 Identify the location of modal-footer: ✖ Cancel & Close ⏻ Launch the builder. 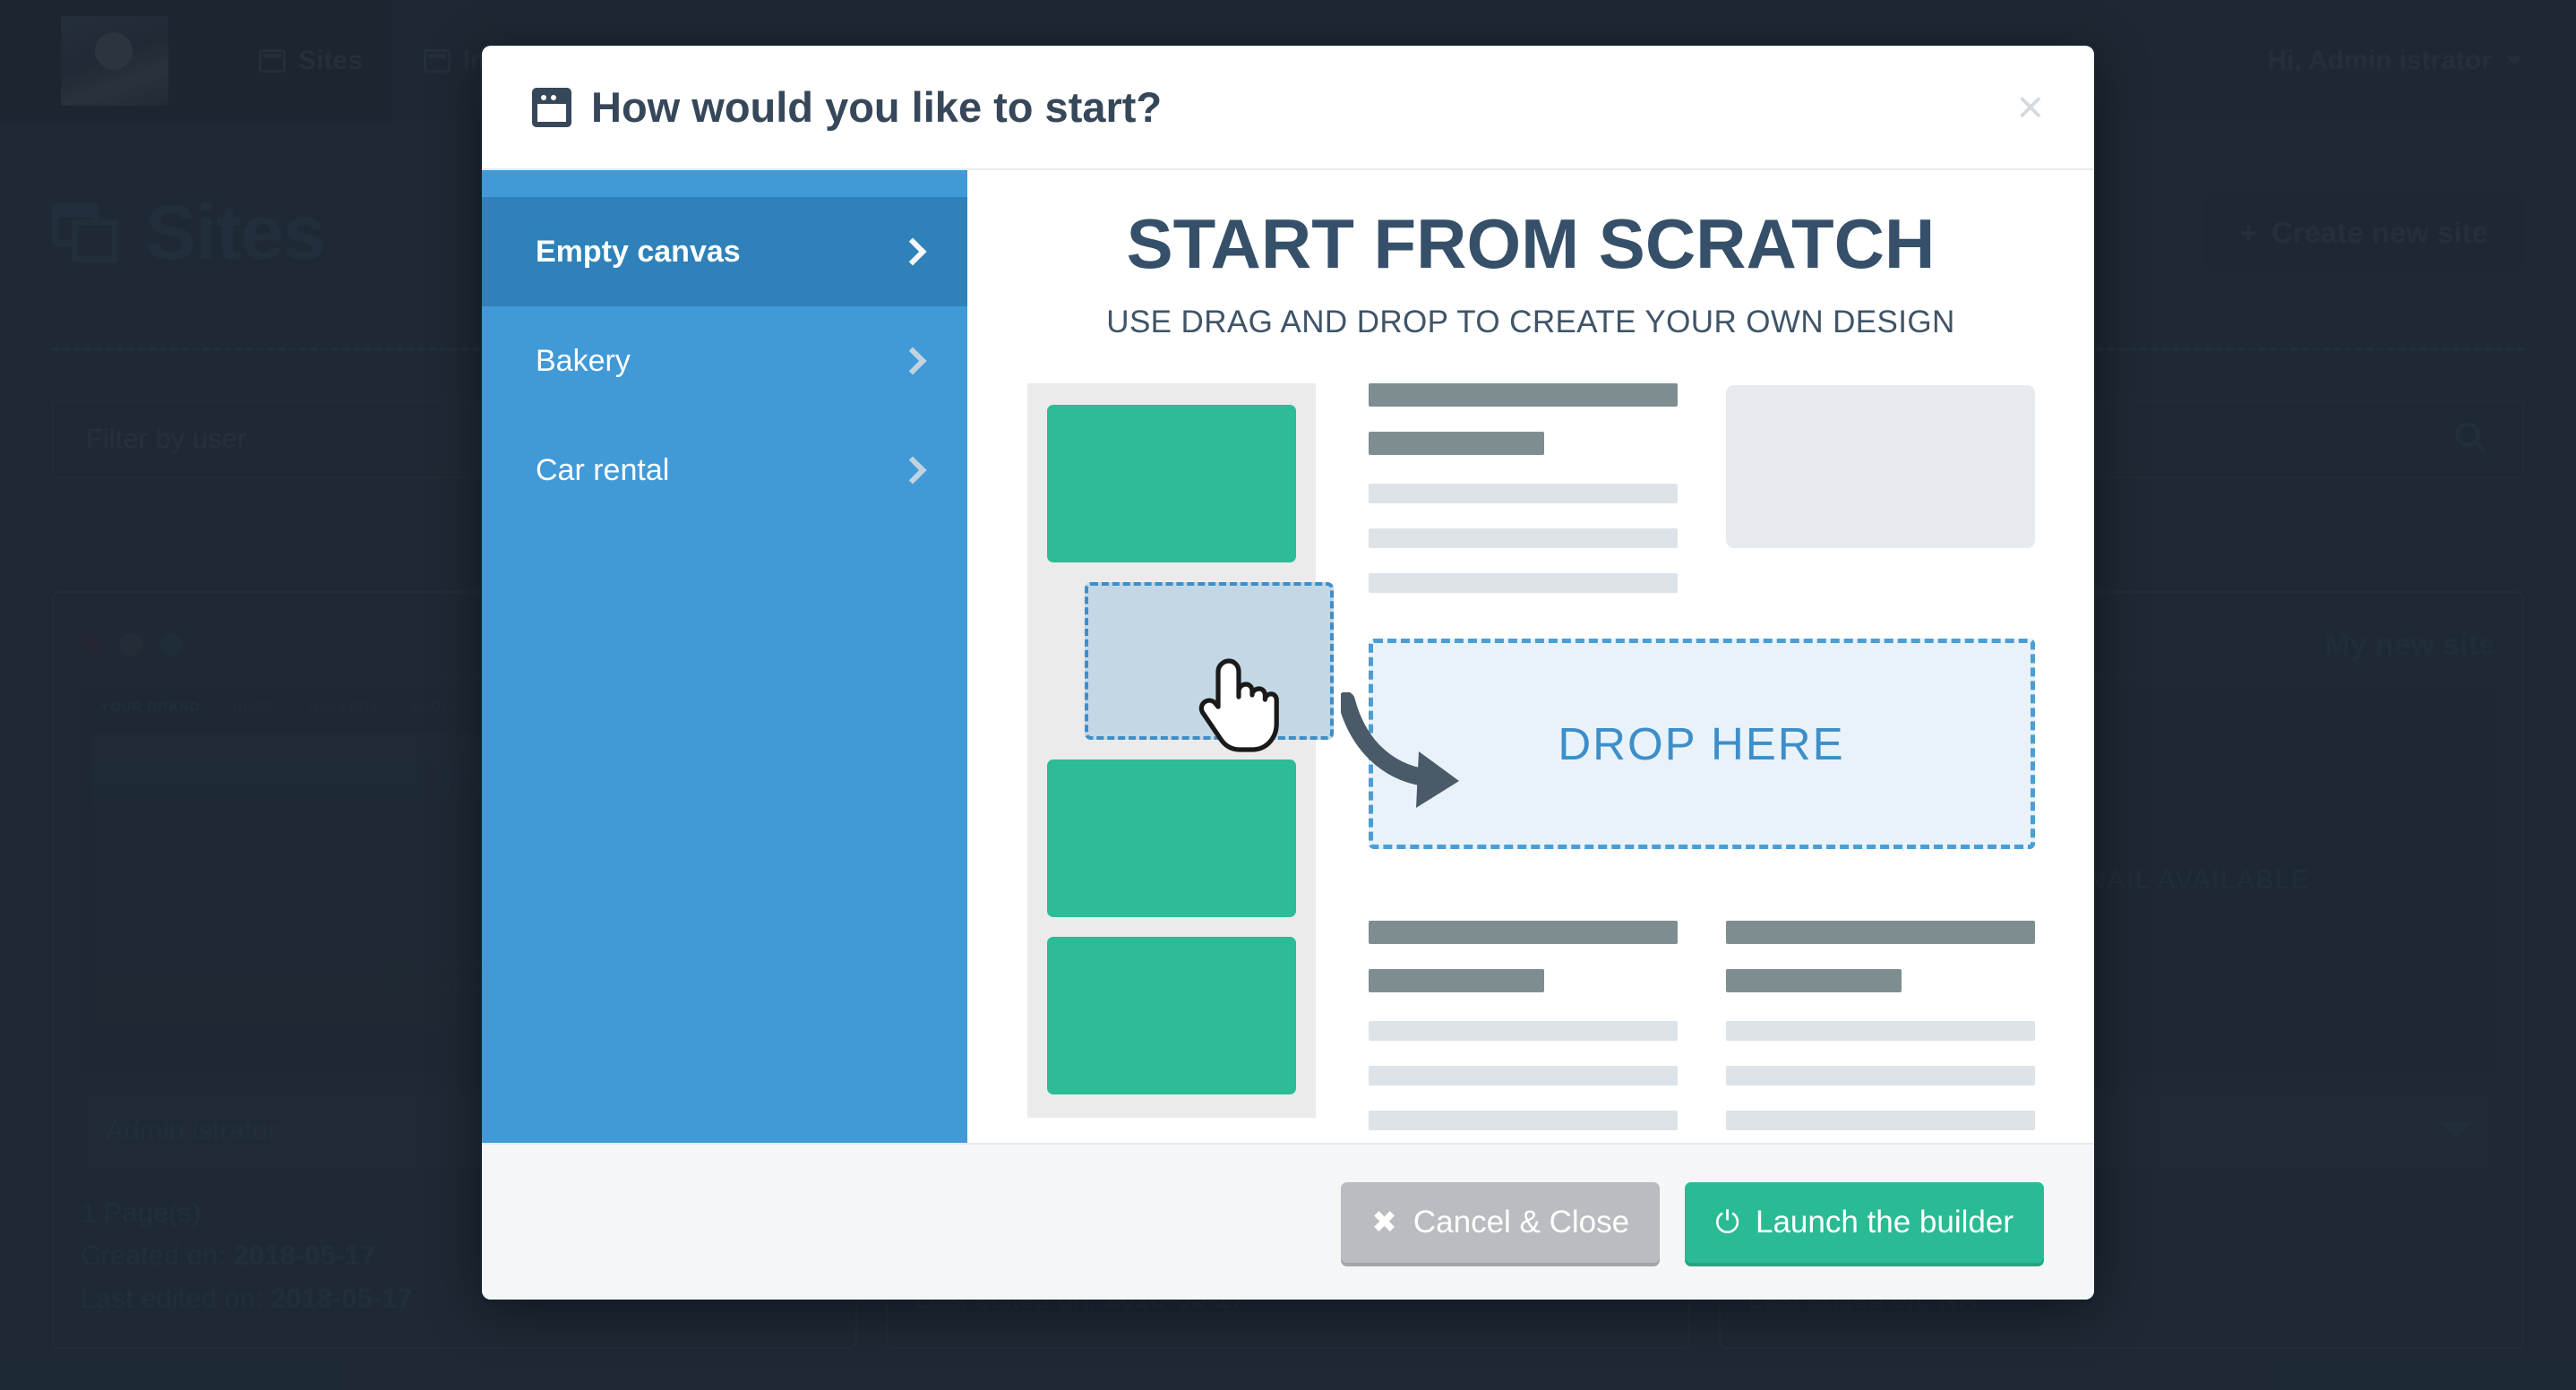
(1288, 1221).